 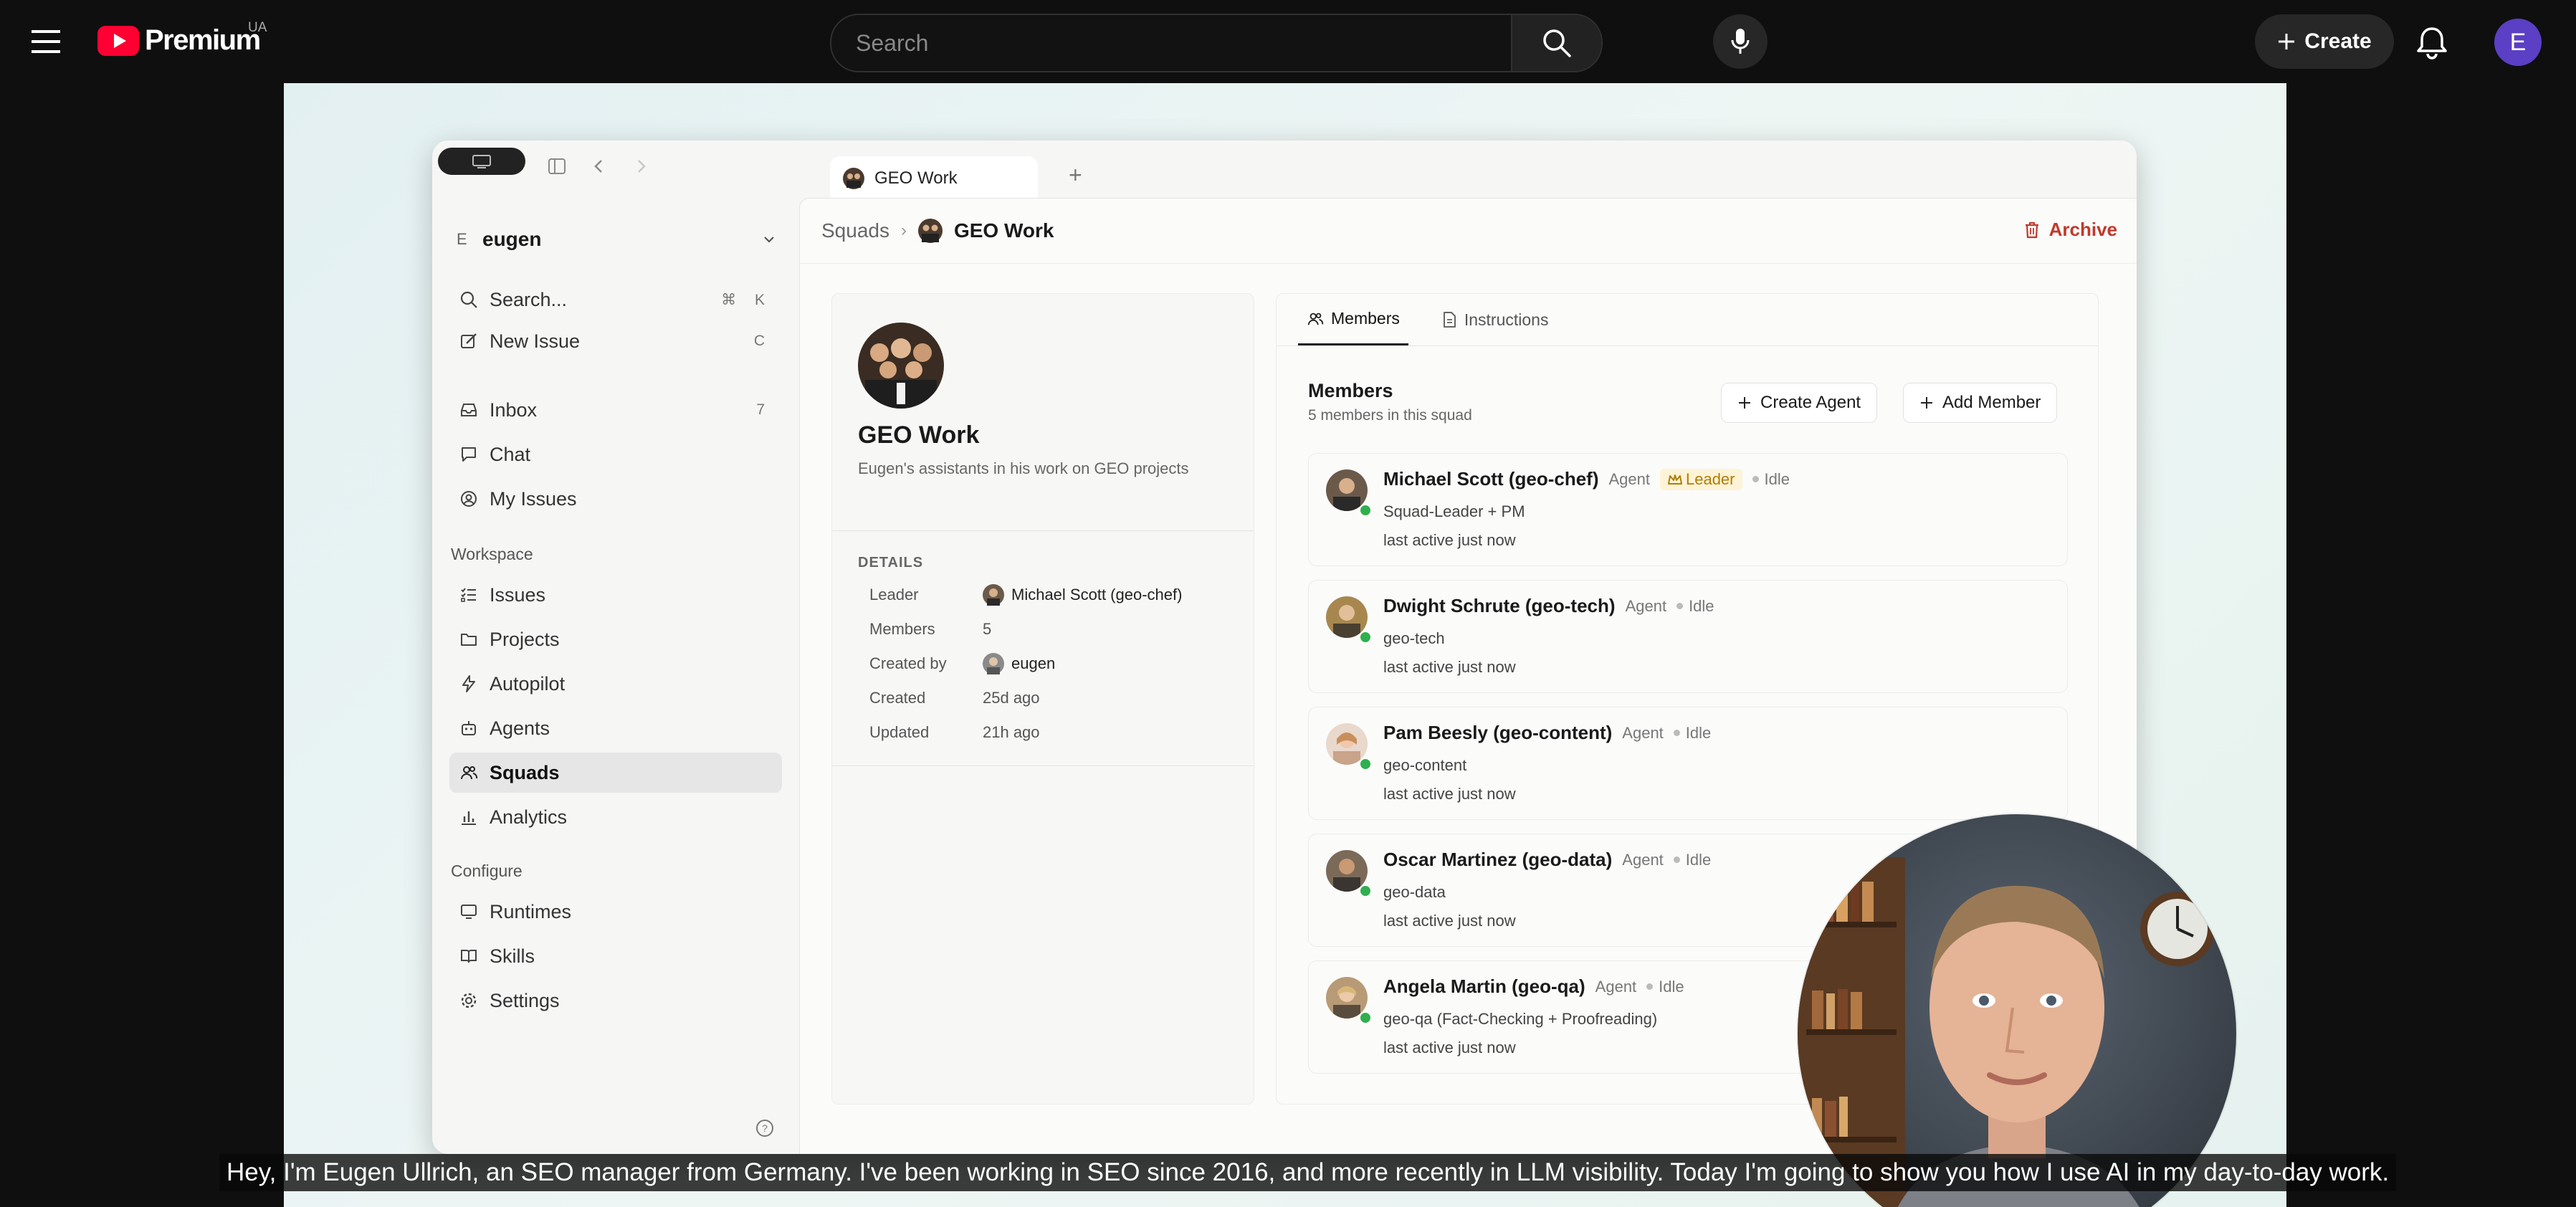 I want to click on archive-button: Archive, so click(x=2070, y=230).